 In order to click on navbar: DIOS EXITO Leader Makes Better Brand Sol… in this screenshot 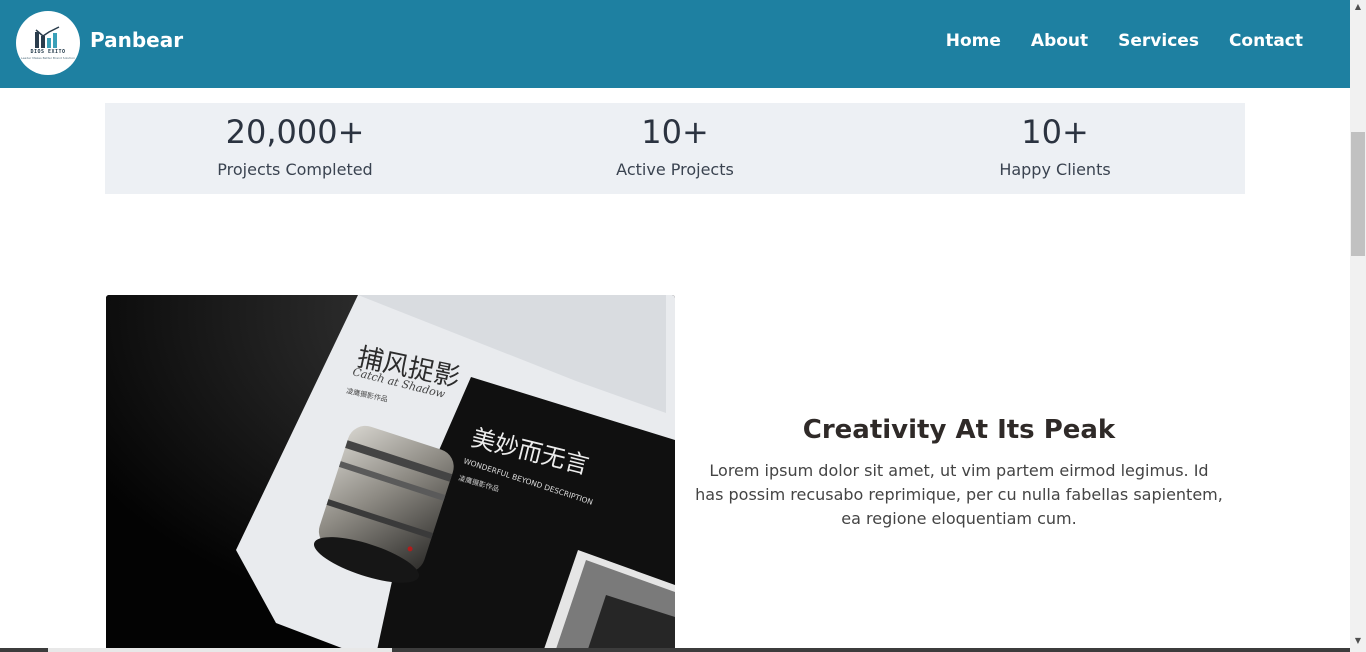, I will do `click(675, 44)`.